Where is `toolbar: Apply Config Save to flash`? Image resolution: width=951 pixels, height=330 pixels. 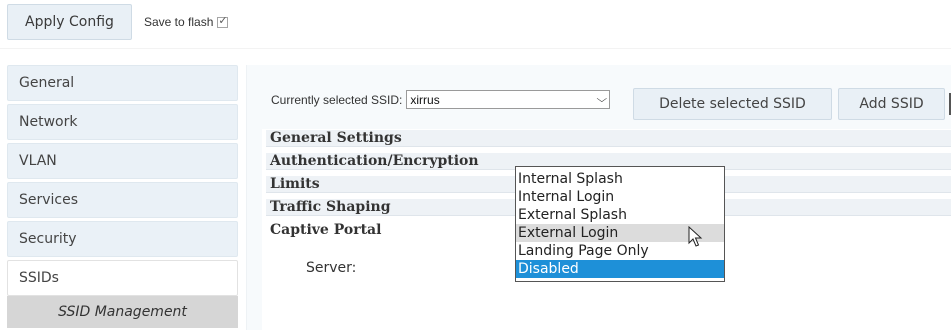
toolbar: Apply Config Save to flash is located at coordinates (118, 22).